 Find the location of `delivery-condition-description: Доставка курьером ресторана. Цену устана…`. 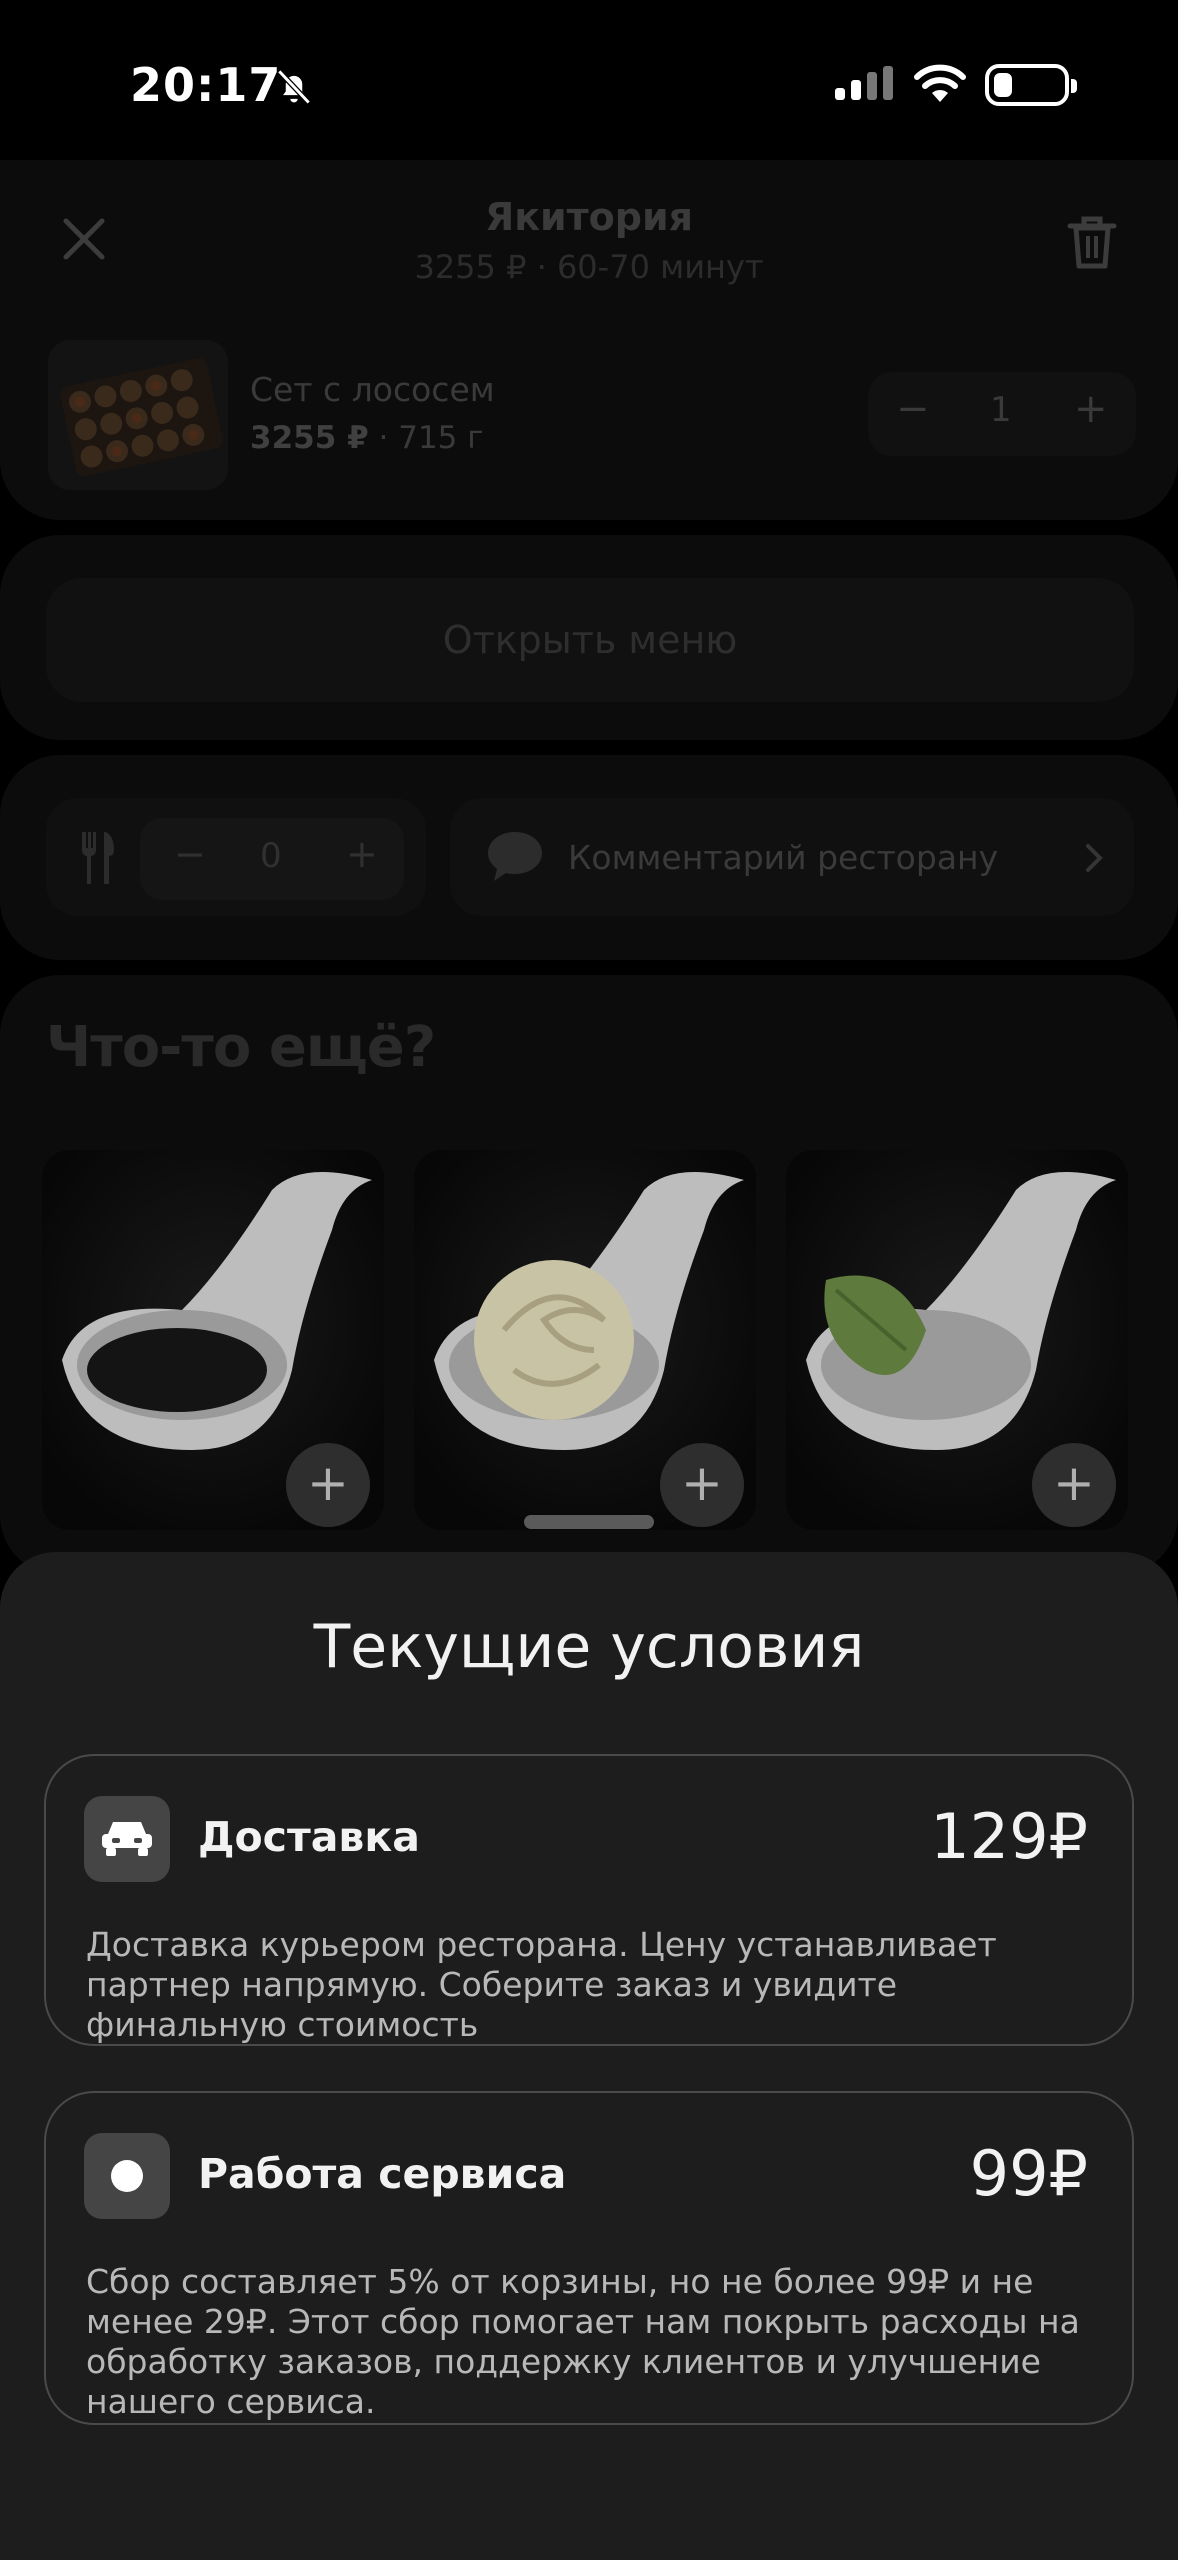

delivery-condition-description: Доставка курьером ресторана. Цену устана… is located at coordinates (541, 1984).